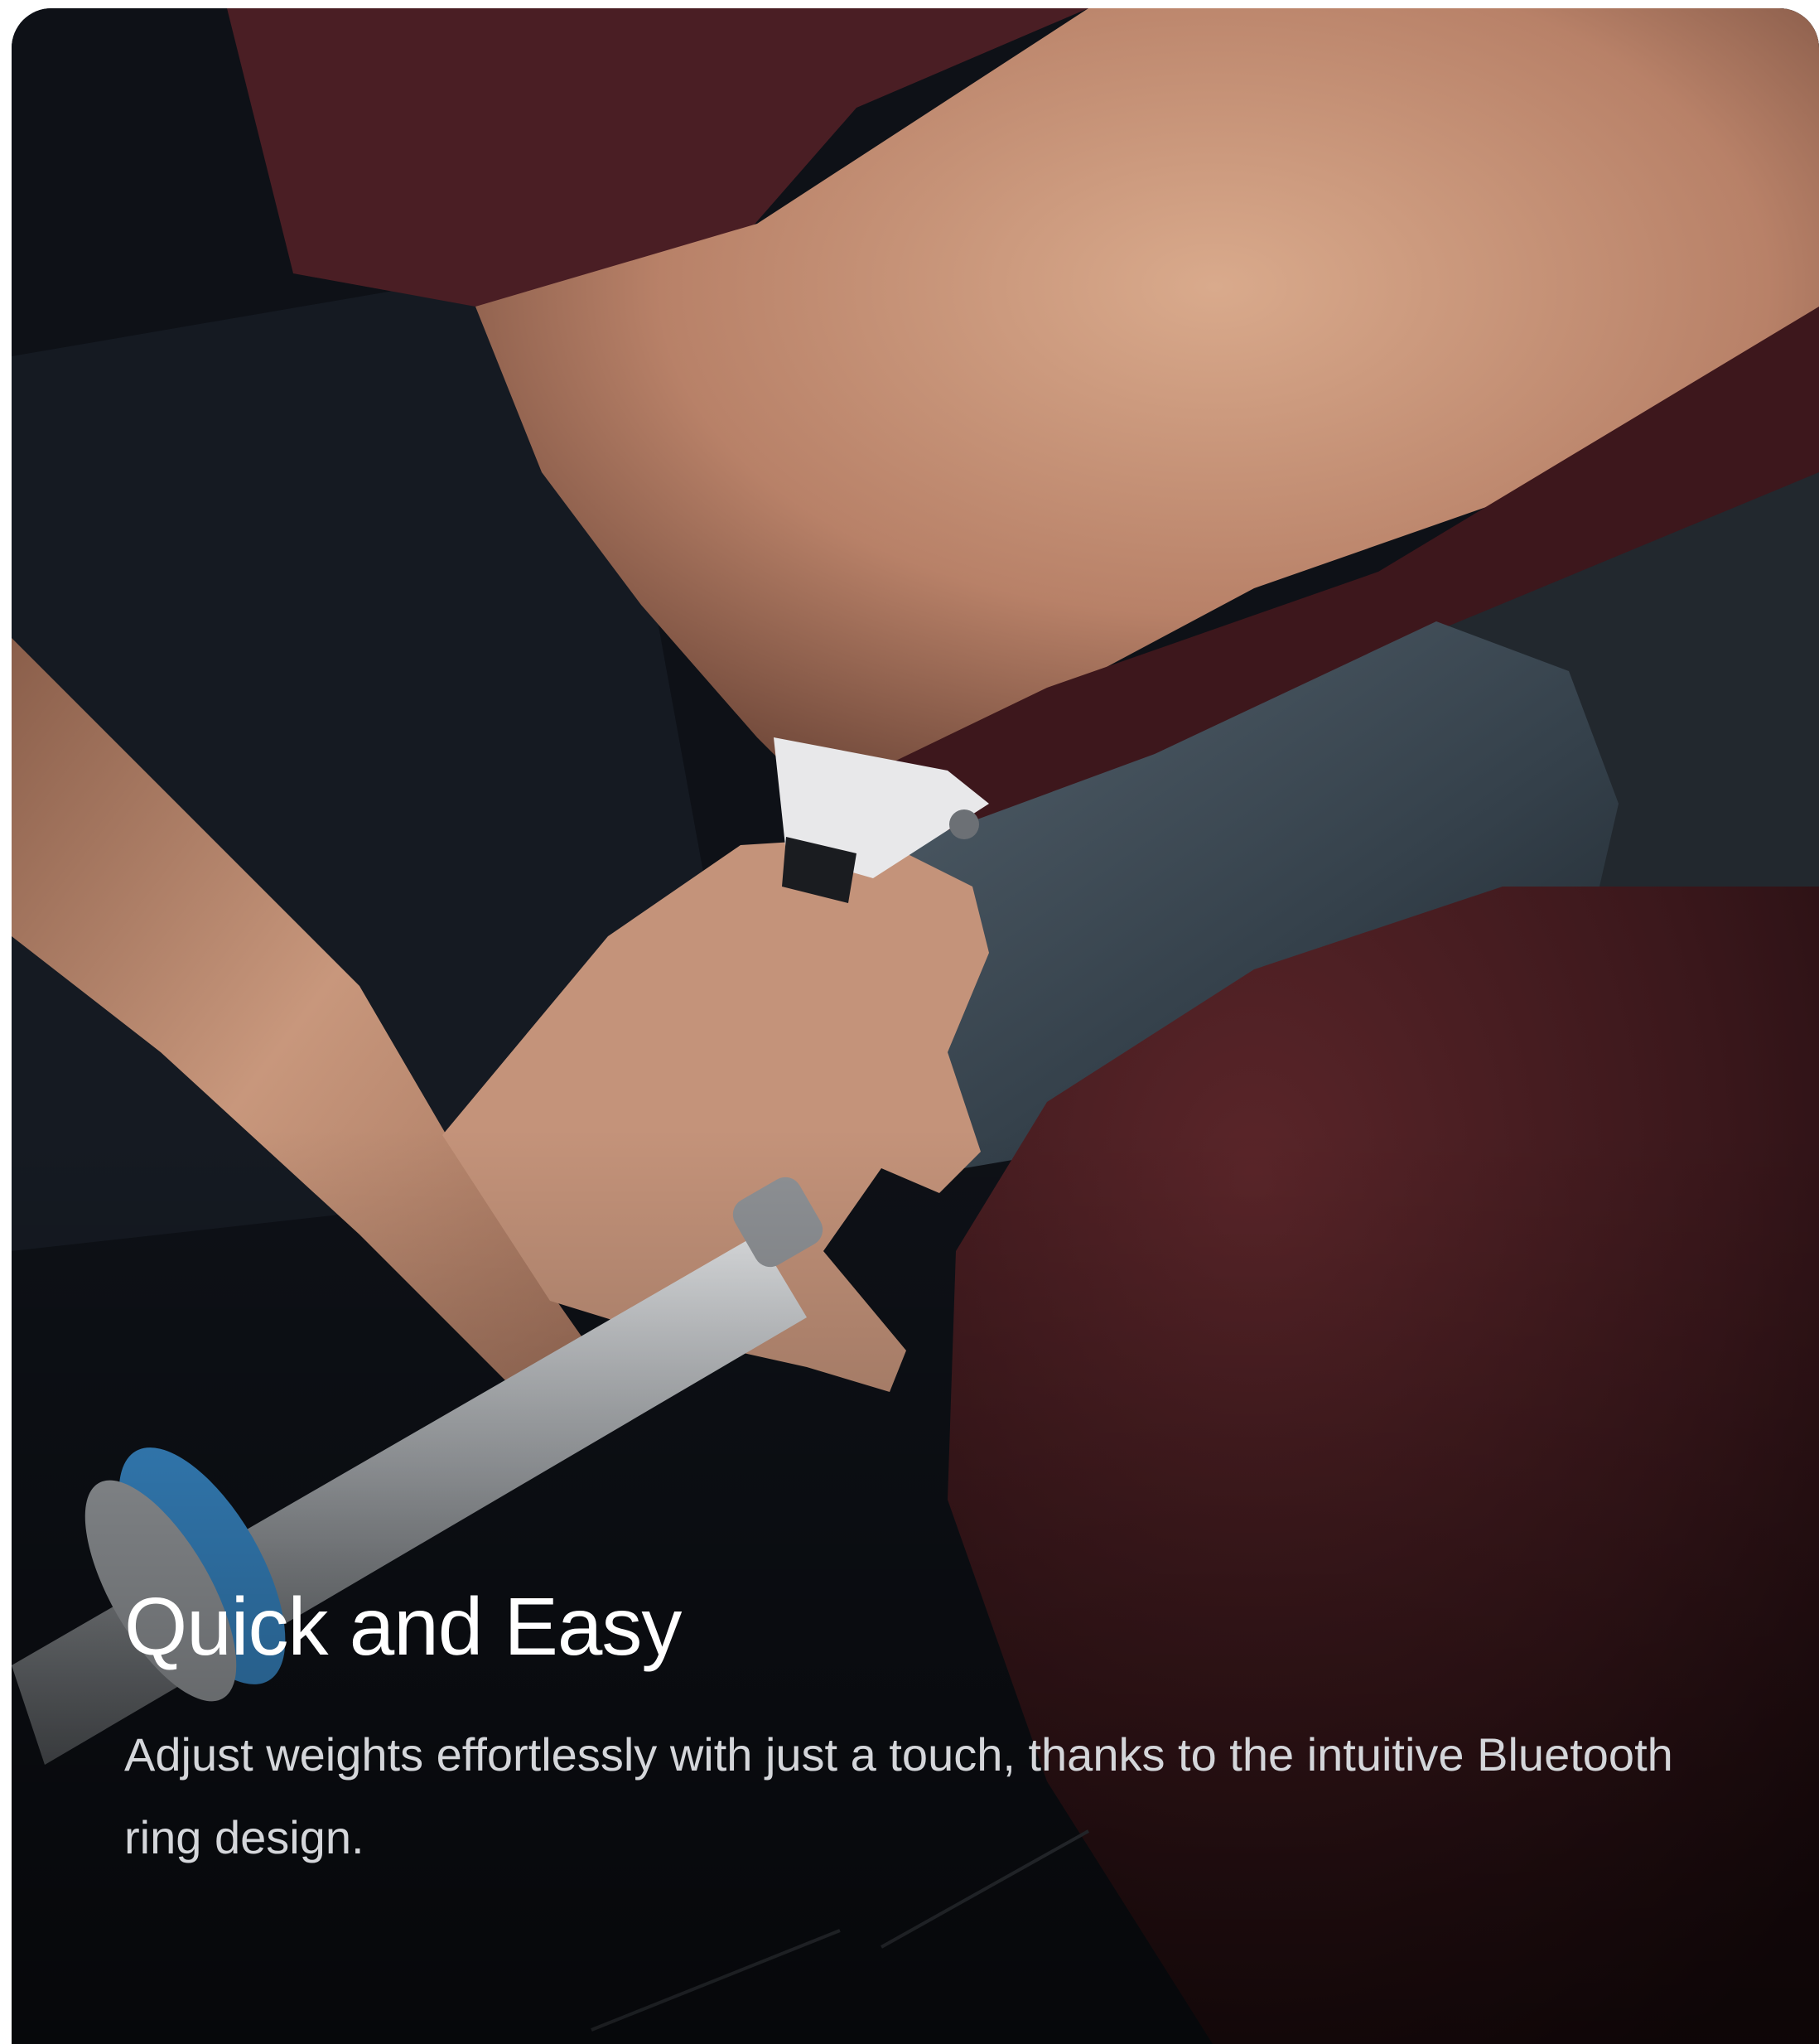 Image resolution: width=1819 pixels, height=2044 pixels. I want to click on hero-title: Quick and Easy, so click(403, 1626).